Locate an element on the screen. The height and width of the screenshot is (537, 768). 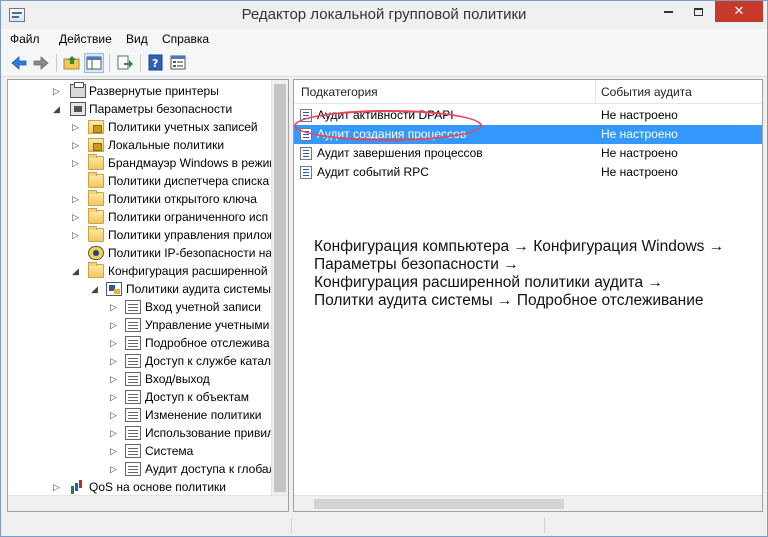
menu-help: Справка is located at coordinates (185, 39).